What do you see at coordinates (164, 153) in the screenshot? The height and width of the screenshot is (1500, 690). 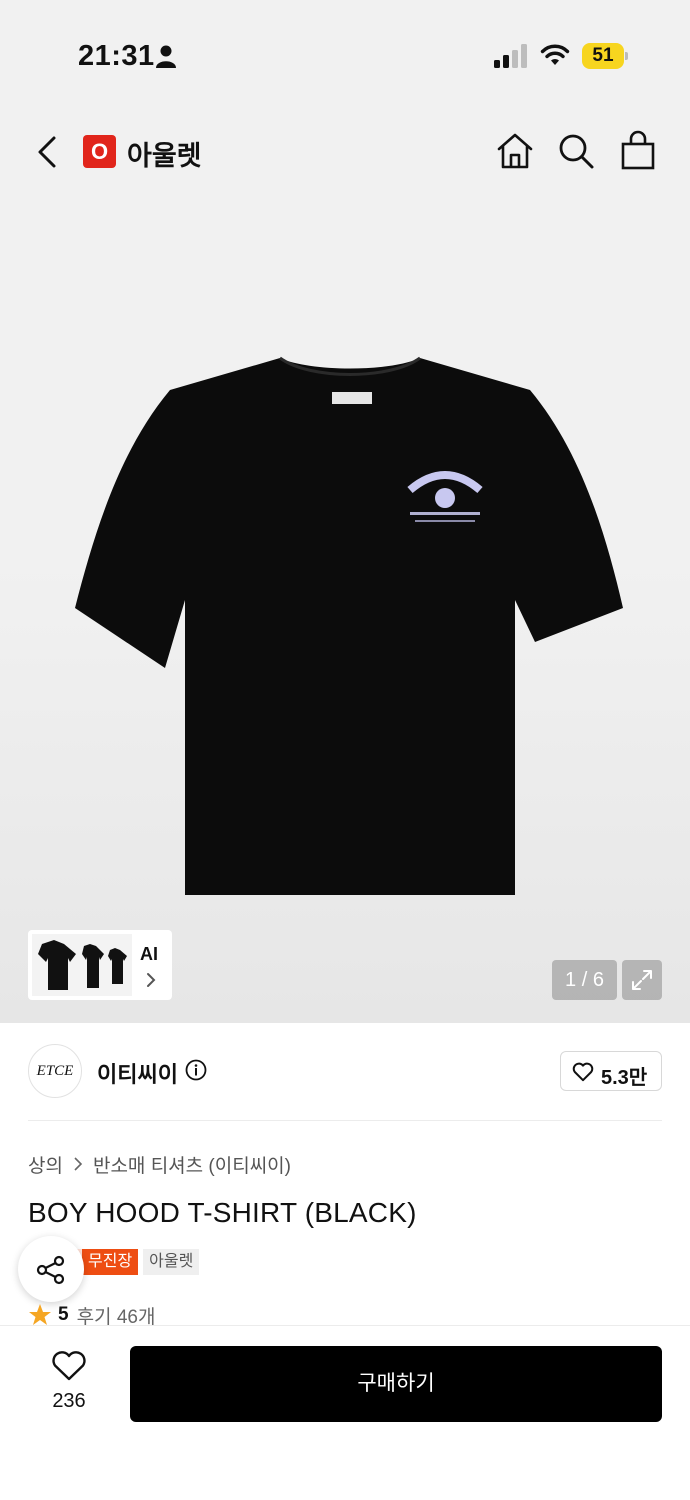 I see `outlet-title: 아울렛` at bounding box center [164, 153].